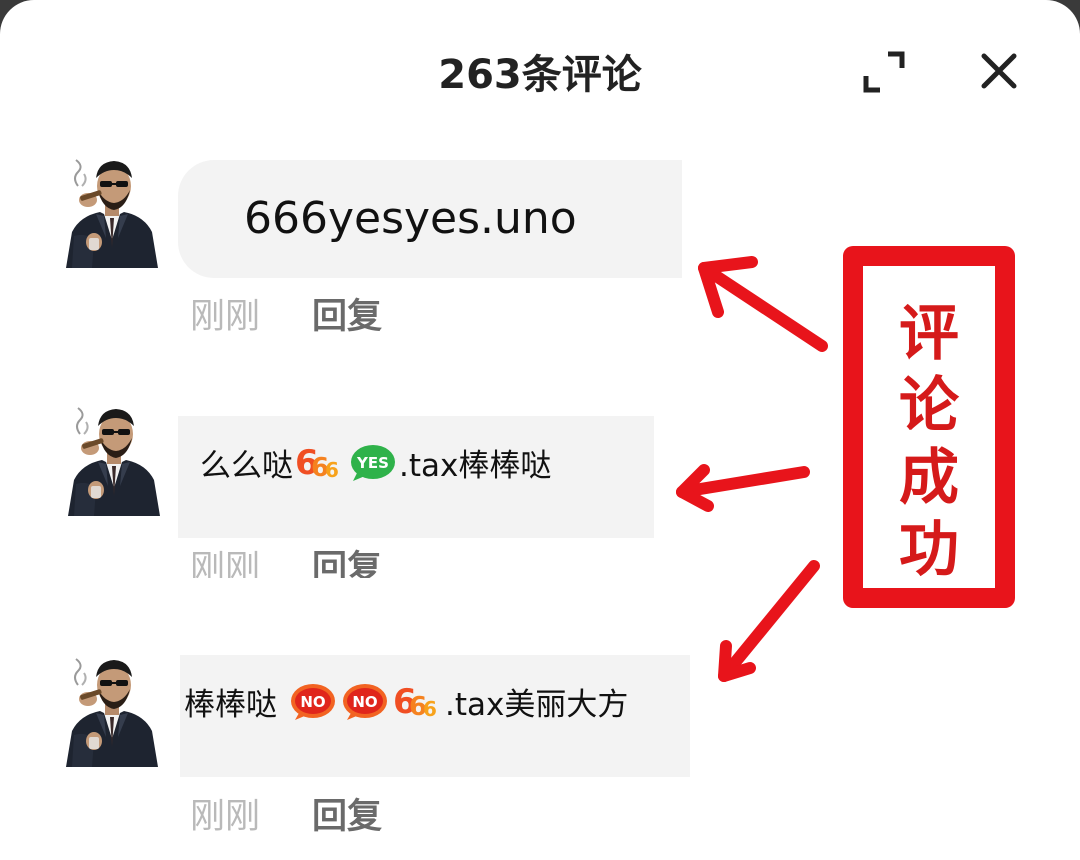  I want to click on callout-char: 论, so click(929, 406).